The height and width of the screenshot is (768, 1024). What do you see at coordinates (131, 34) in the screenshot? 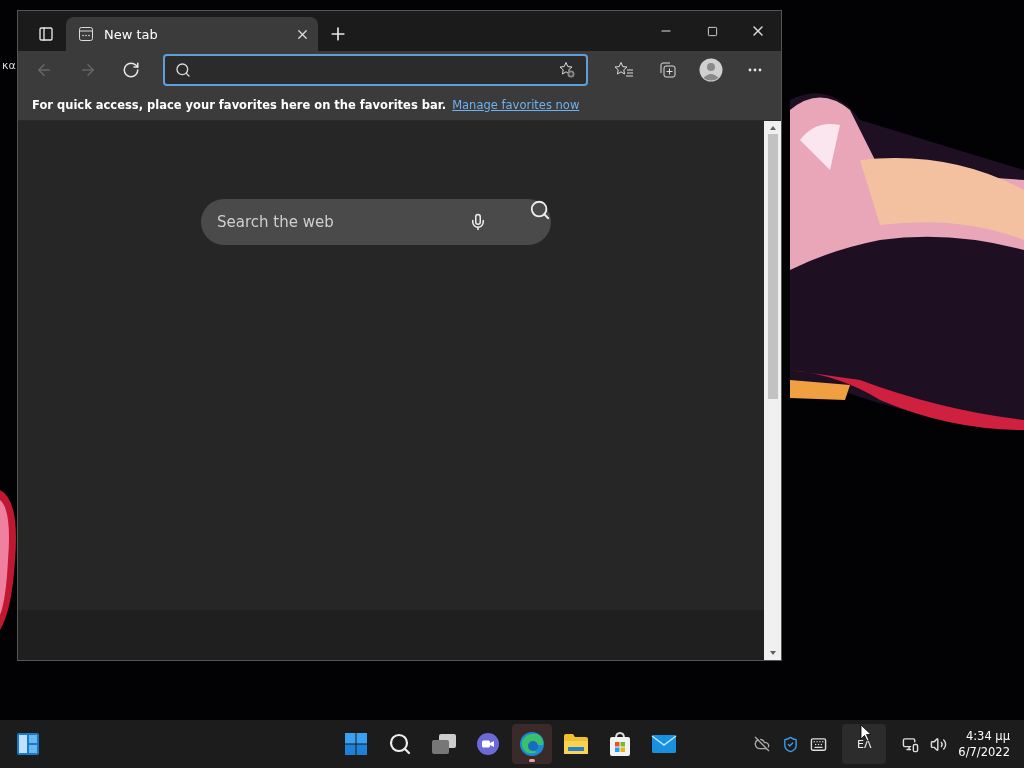
I see `tab-title: New tab` at bounding box center [131, 34].